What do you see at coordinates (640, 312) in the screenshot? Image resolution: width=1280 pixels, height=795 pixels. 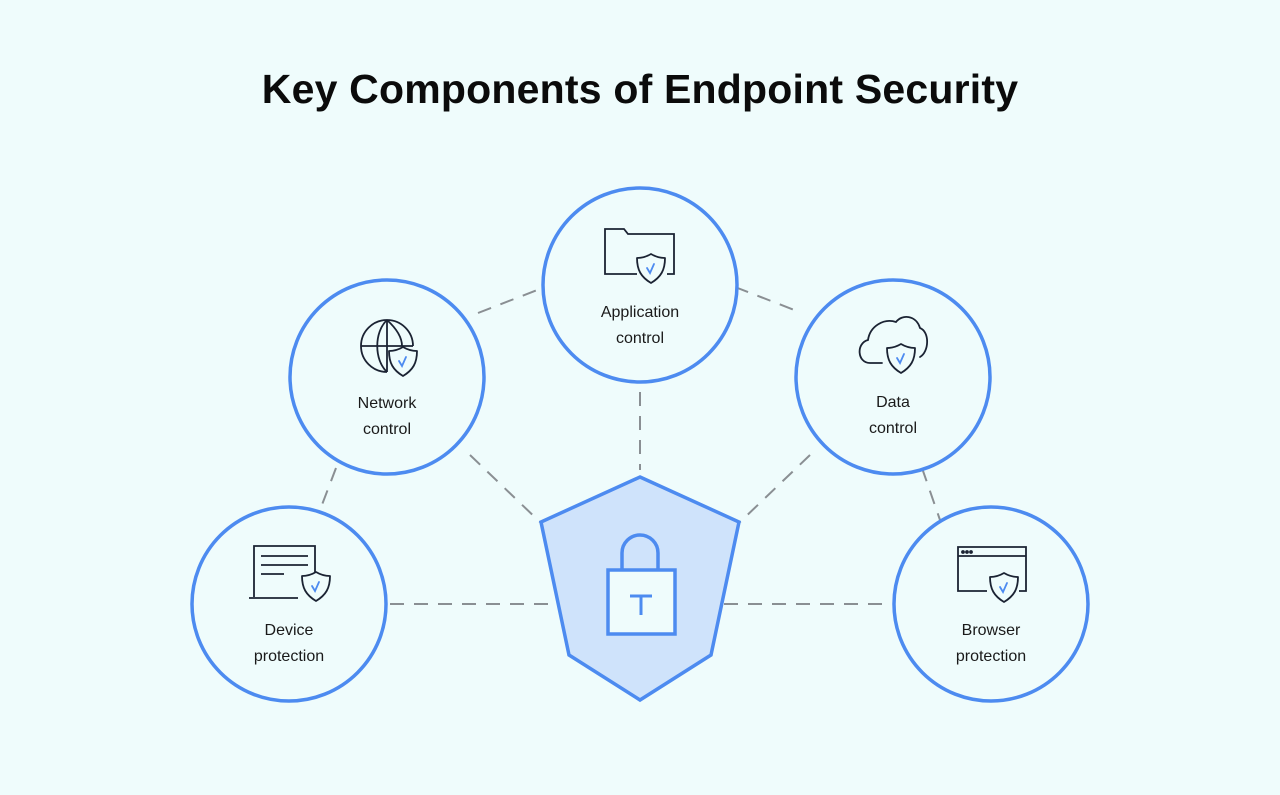 I see `label-line: Application` at bounding box center [640, 312].